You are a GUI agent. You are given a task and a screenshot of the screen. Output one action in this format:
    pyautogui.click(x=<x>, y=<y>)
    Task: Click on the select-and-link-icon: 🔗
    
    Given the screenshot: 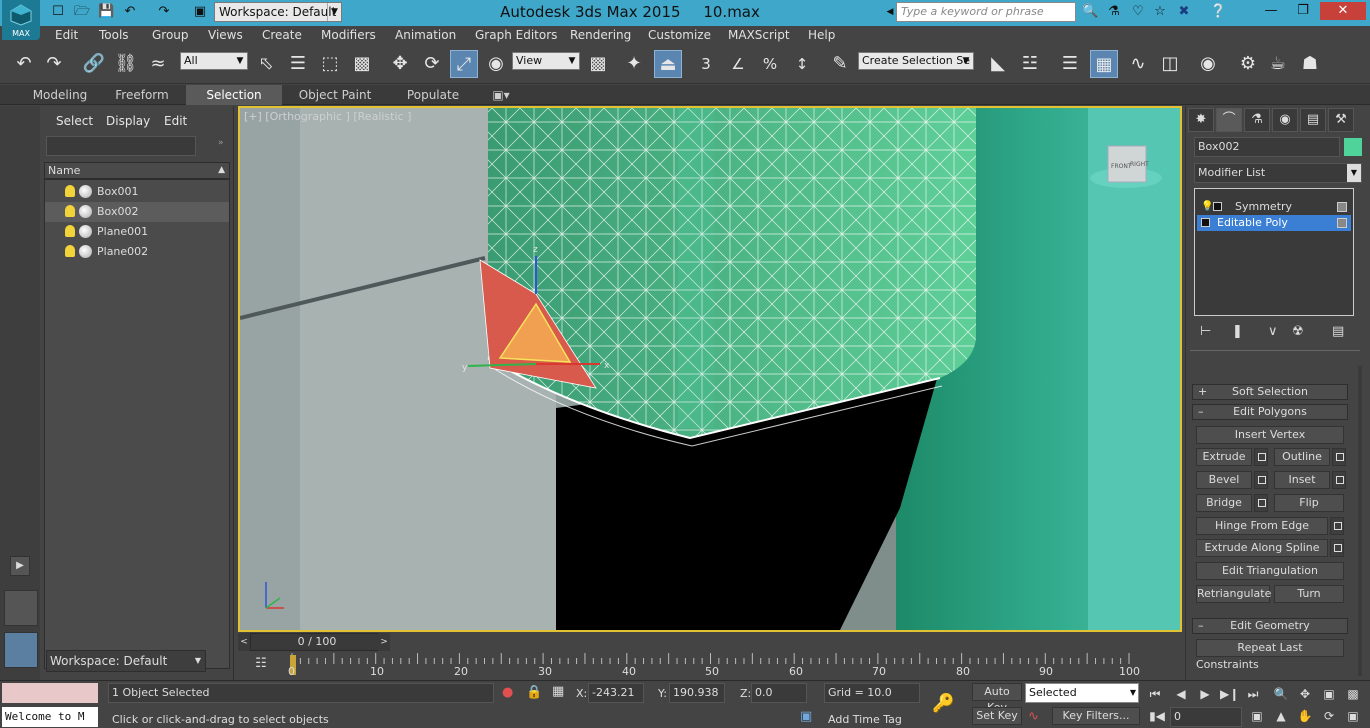 What is the action you would take?
    pyautogui.click(x=94, y=64)
    